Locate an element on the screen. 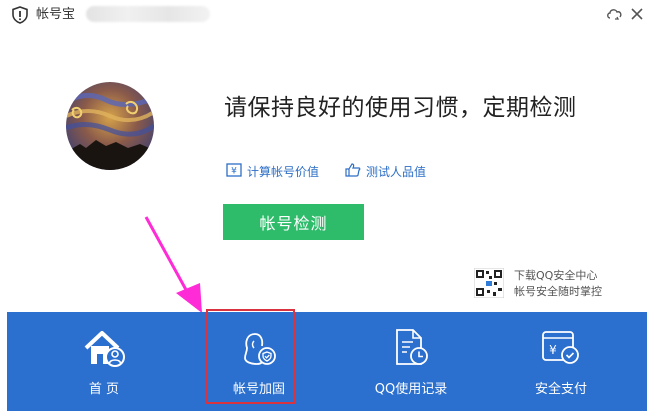 Image resolution: width=653 pixels, height=411 pixels. shield-icon is located at coordinates (20, 15).